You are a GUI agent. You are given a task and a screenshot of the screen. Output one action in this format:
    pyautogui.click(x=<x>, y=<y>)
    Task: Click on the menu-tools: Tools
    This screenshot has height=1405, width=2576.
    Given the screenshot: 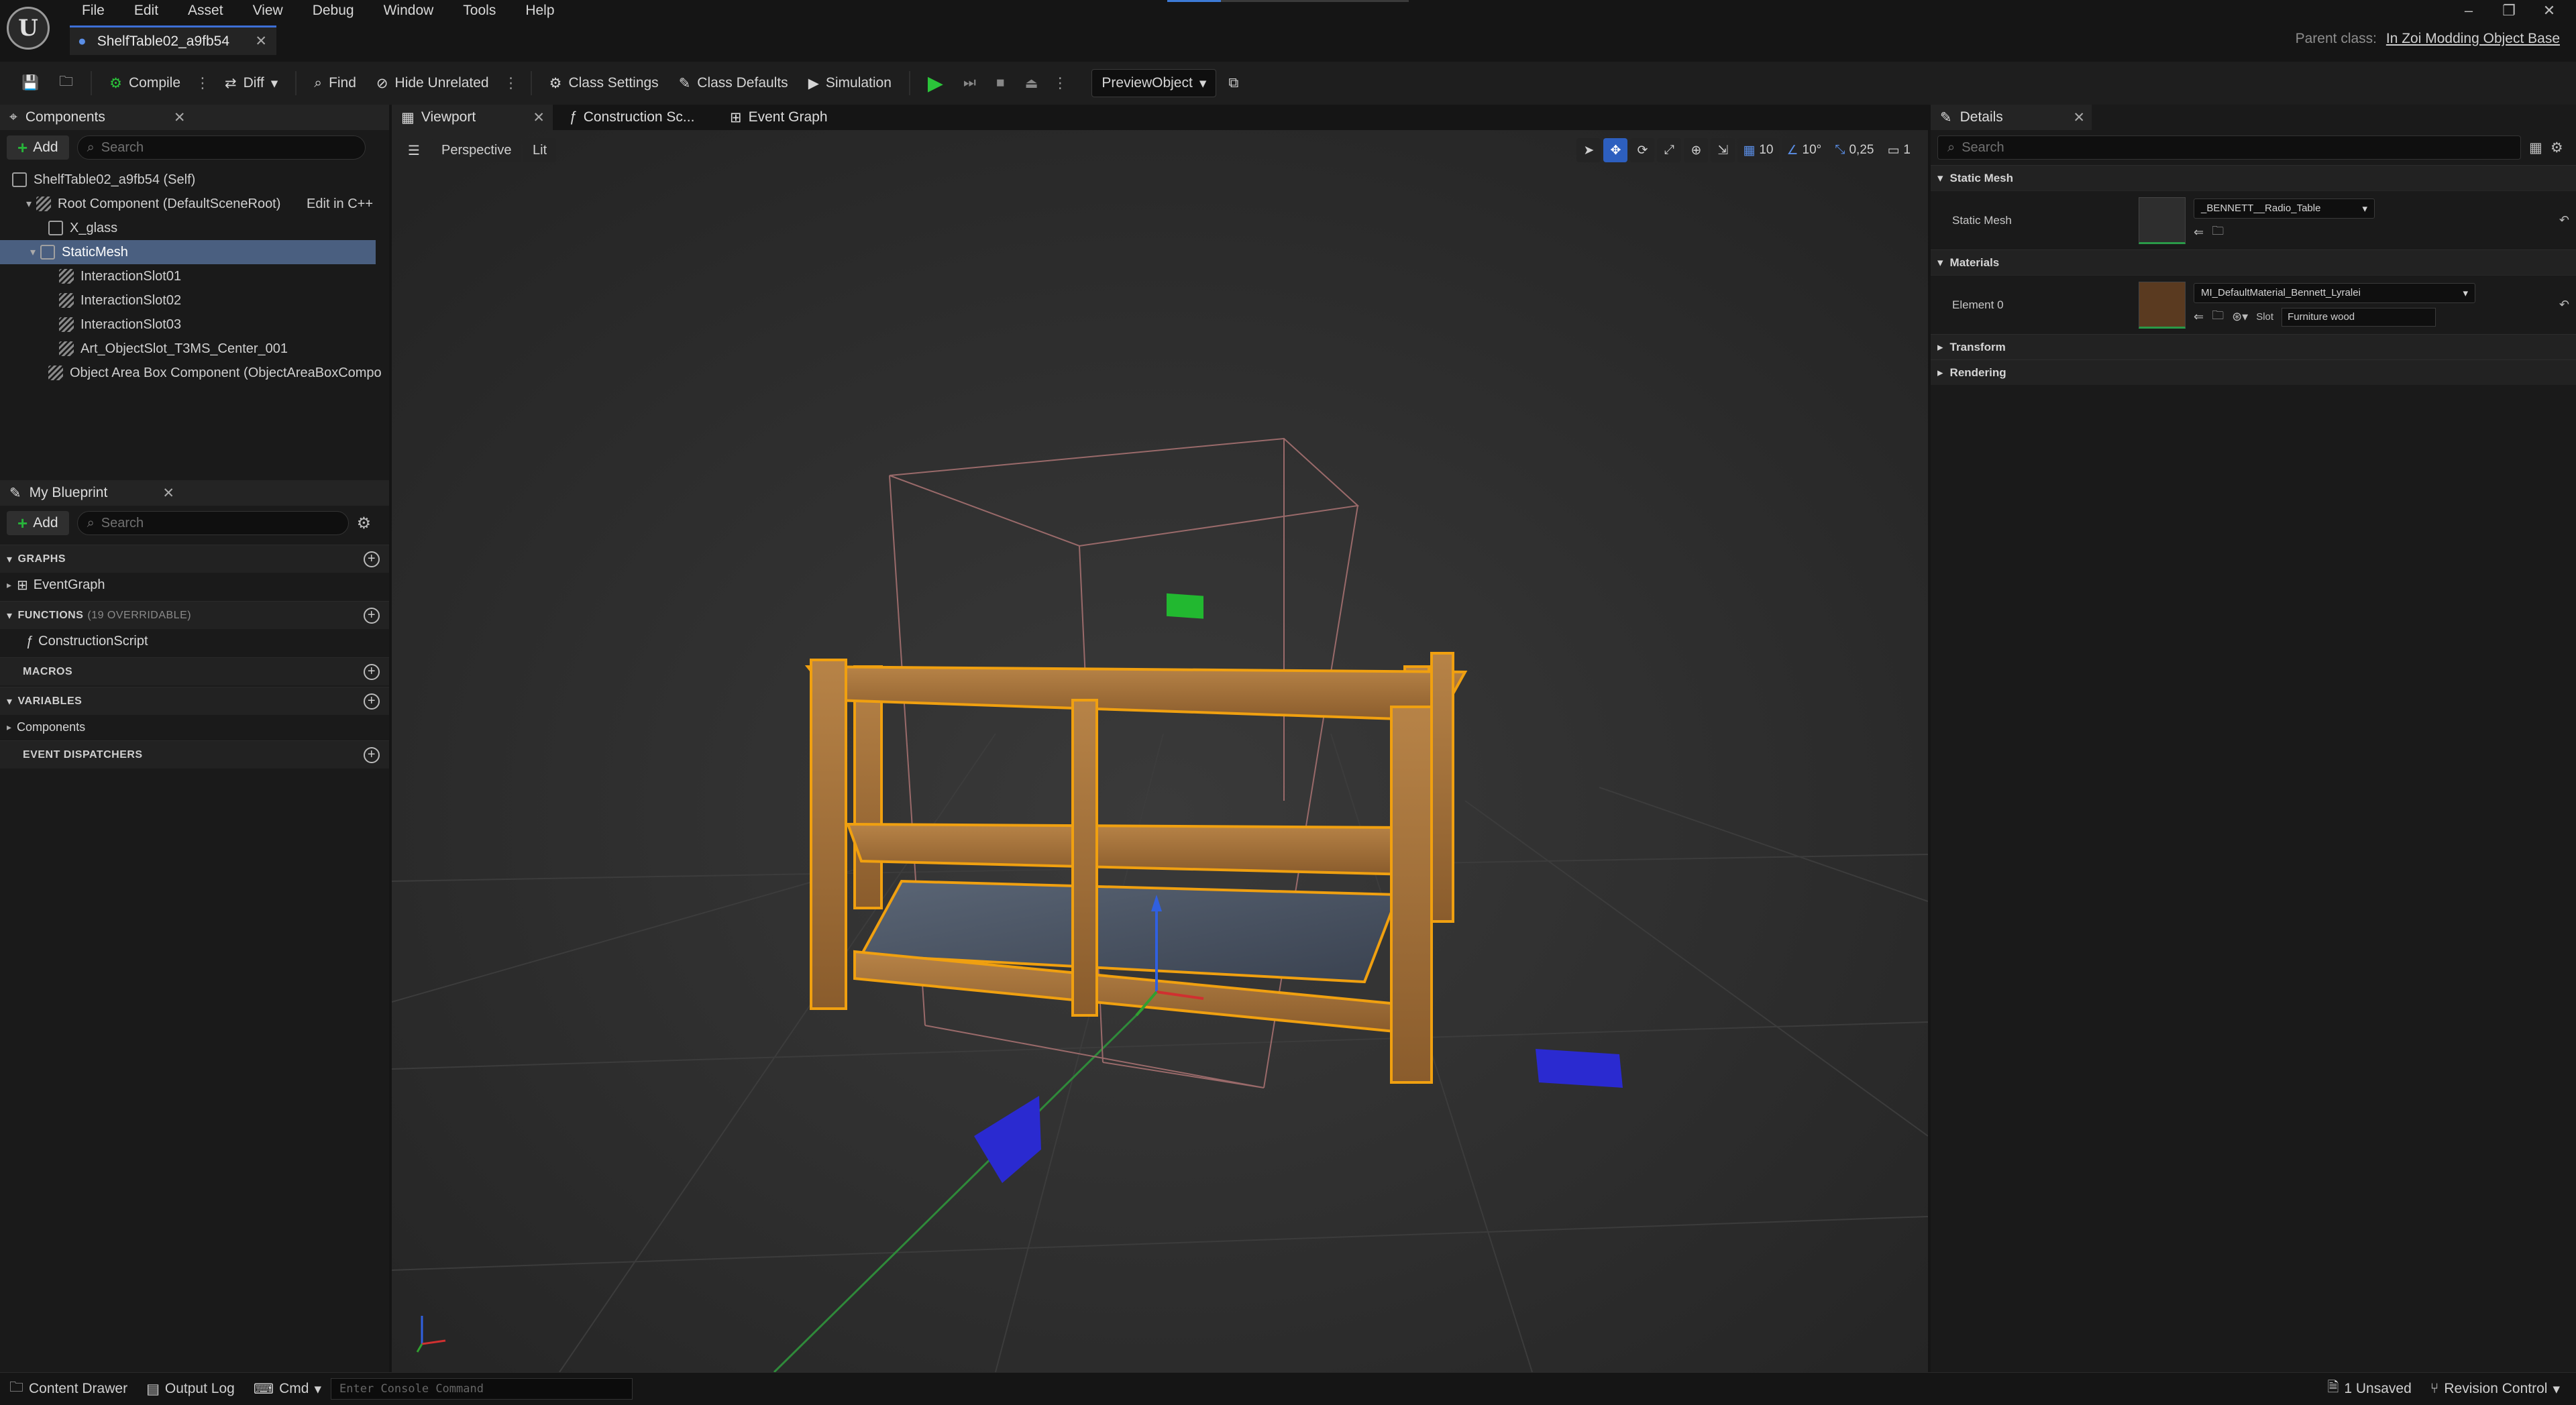 What is the action you would take?
    pyautogui.click(x=479, y=10)
    